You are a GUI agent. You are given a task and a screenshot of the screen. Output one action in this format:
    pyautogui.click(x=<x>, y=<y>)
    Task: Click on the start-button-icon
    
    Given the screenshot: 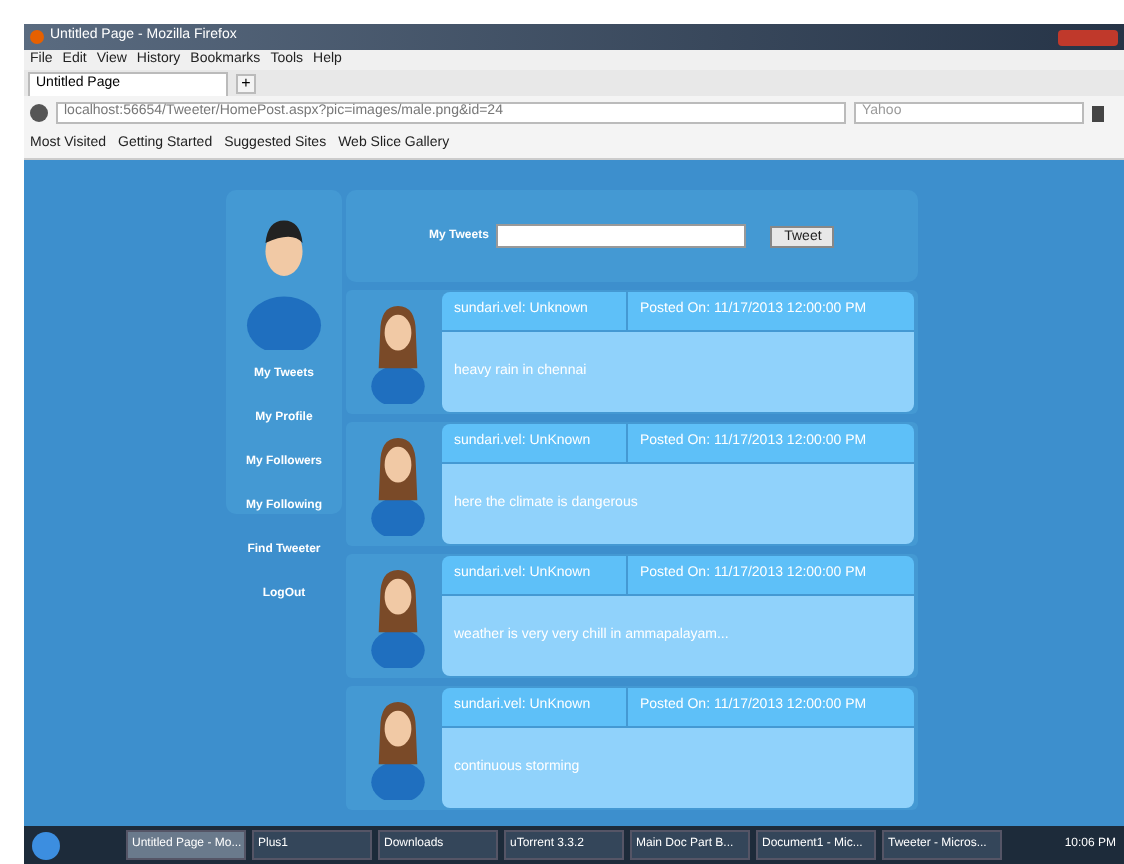 What is the action you would take?
    pyautogui.click(x=46, y=845)
    